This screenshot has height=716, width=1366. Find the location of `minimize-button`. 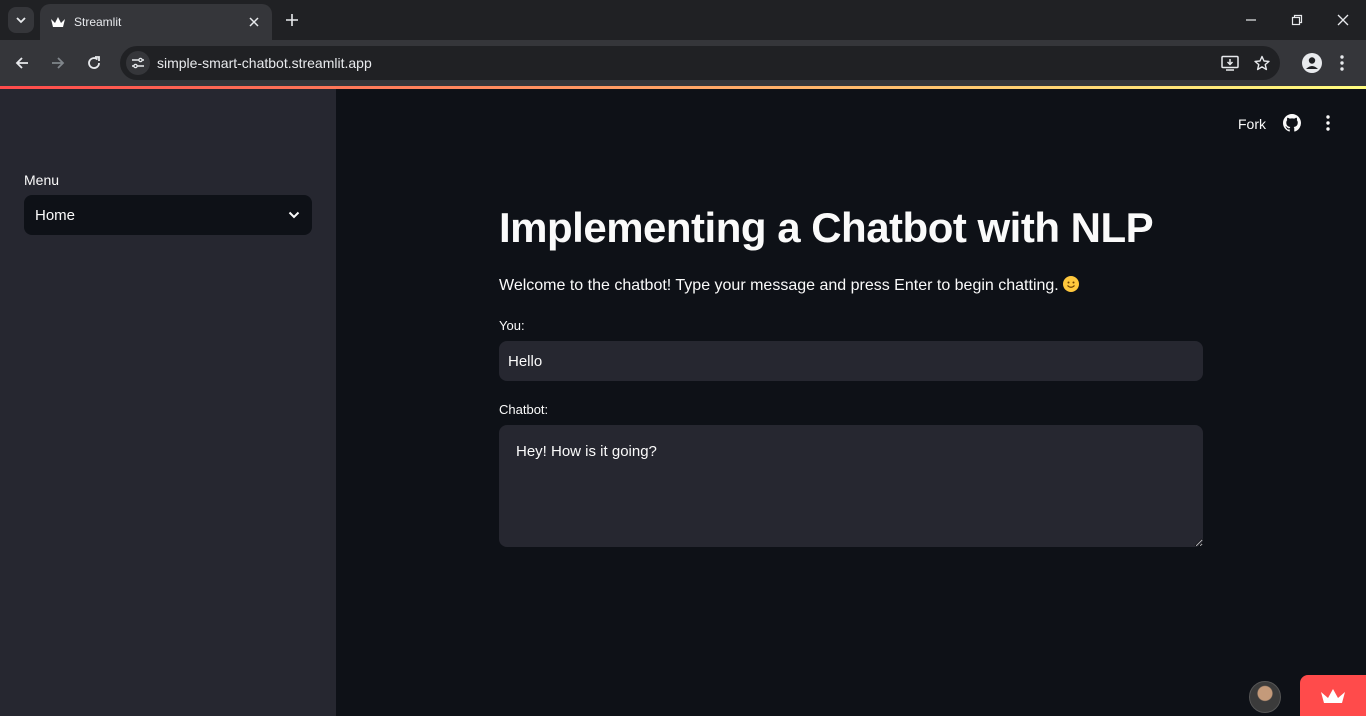

minimize-button is located at coordinates (1251, 20).